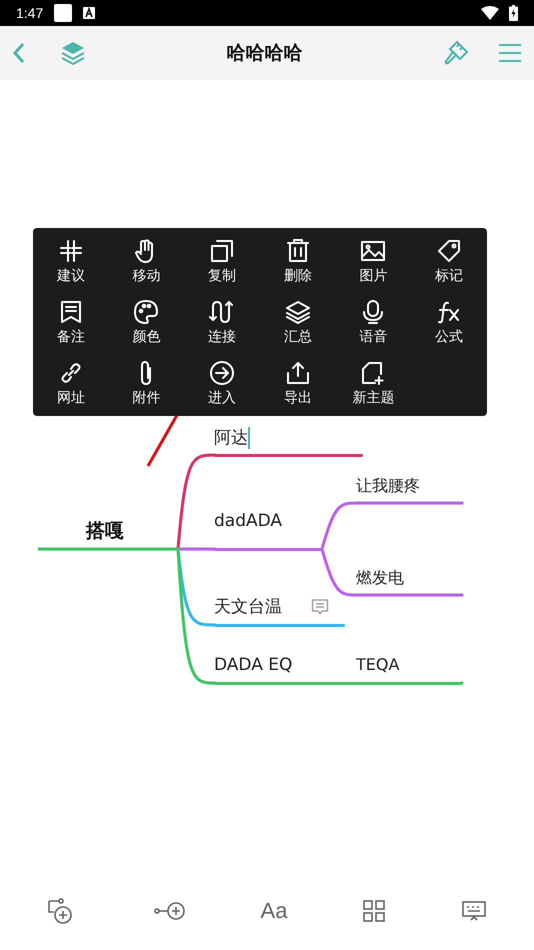 Image resolution: width=534 pixels, height=950 pixels. Describe the element at coordinates (146, 312) in the screenshot. I see `palette-icon` at that location.